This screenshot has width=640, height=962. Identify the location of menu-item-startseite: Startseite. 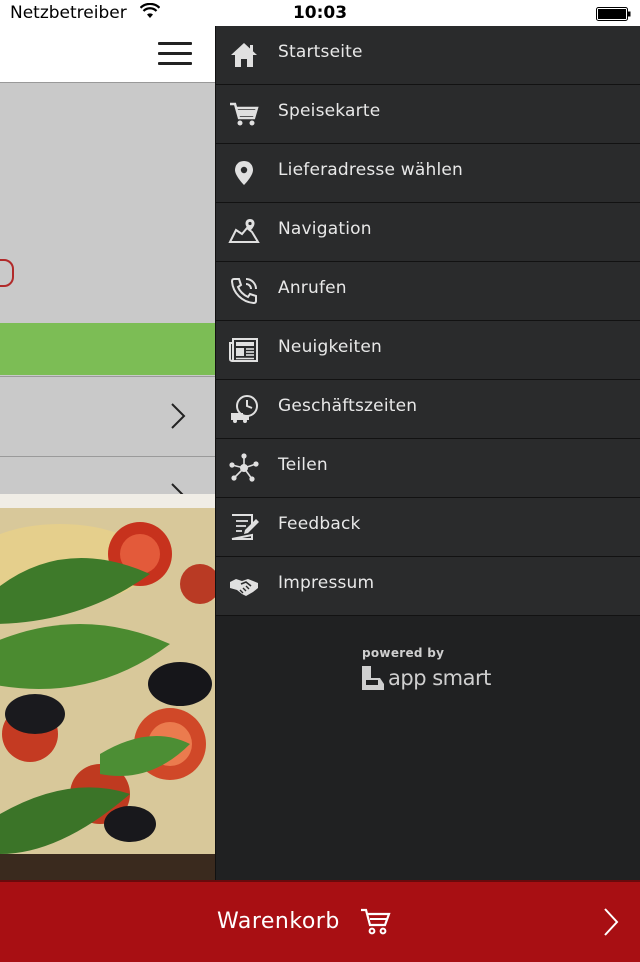
(428, 55).